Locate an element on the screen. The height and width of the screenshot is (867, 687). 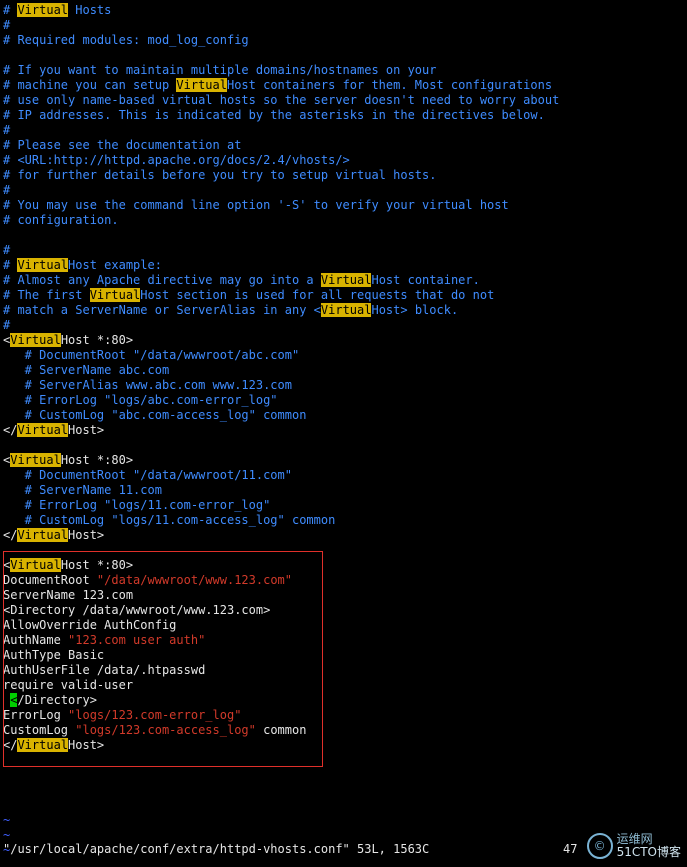
buffer-line: # DocumentRoot "/data/wwwroot/abc.com" is located at coordinates (344, 355).